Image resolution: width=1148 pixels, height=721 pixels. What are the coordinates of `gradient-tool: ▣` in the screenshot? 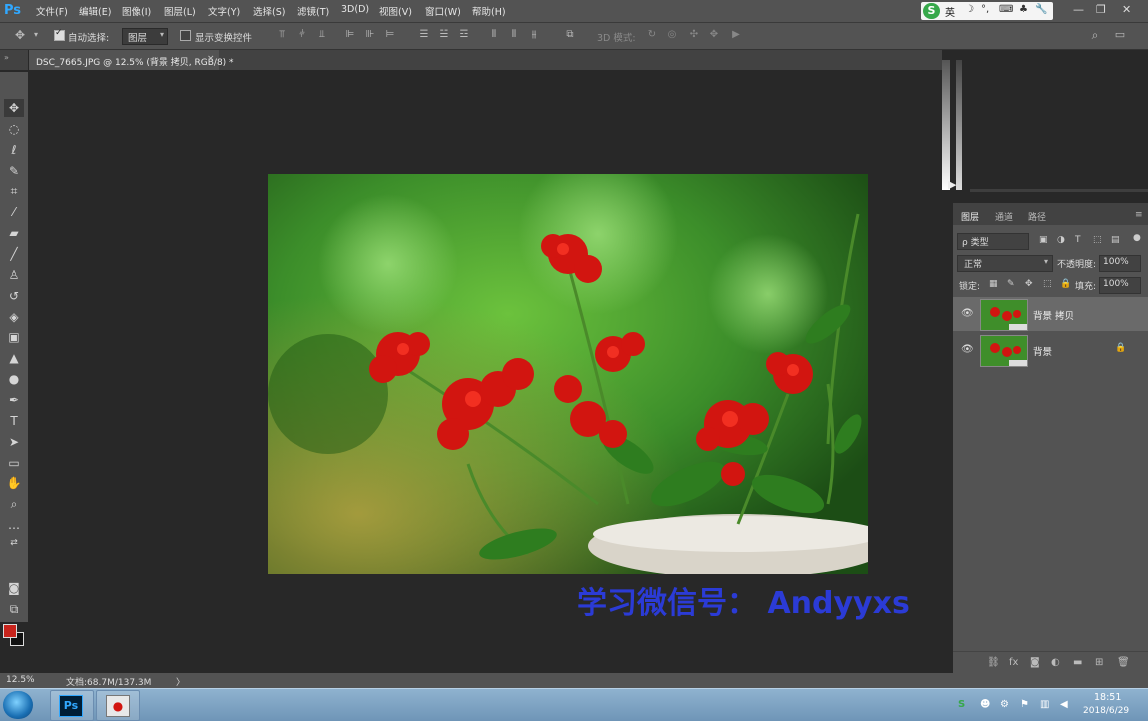 It's located at (14, 337).